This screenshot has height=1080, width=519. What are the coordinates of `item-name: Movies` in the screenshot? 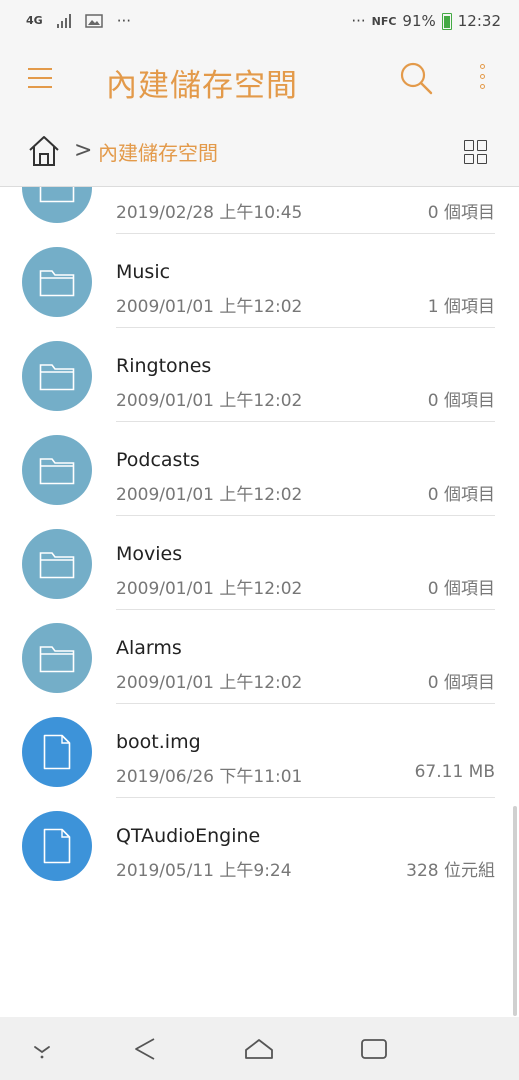 It's located at (149, 554).